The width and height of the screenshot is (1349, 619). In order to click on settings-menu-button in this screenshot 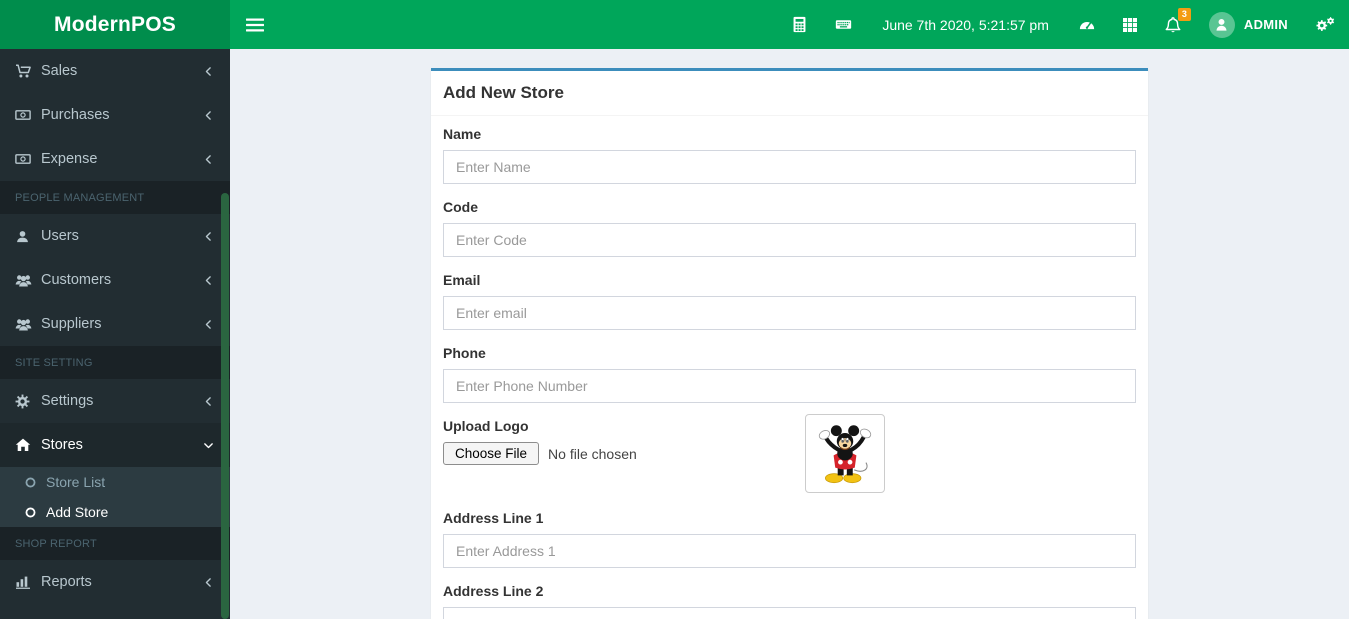, I will do `click(1325, 24)`.